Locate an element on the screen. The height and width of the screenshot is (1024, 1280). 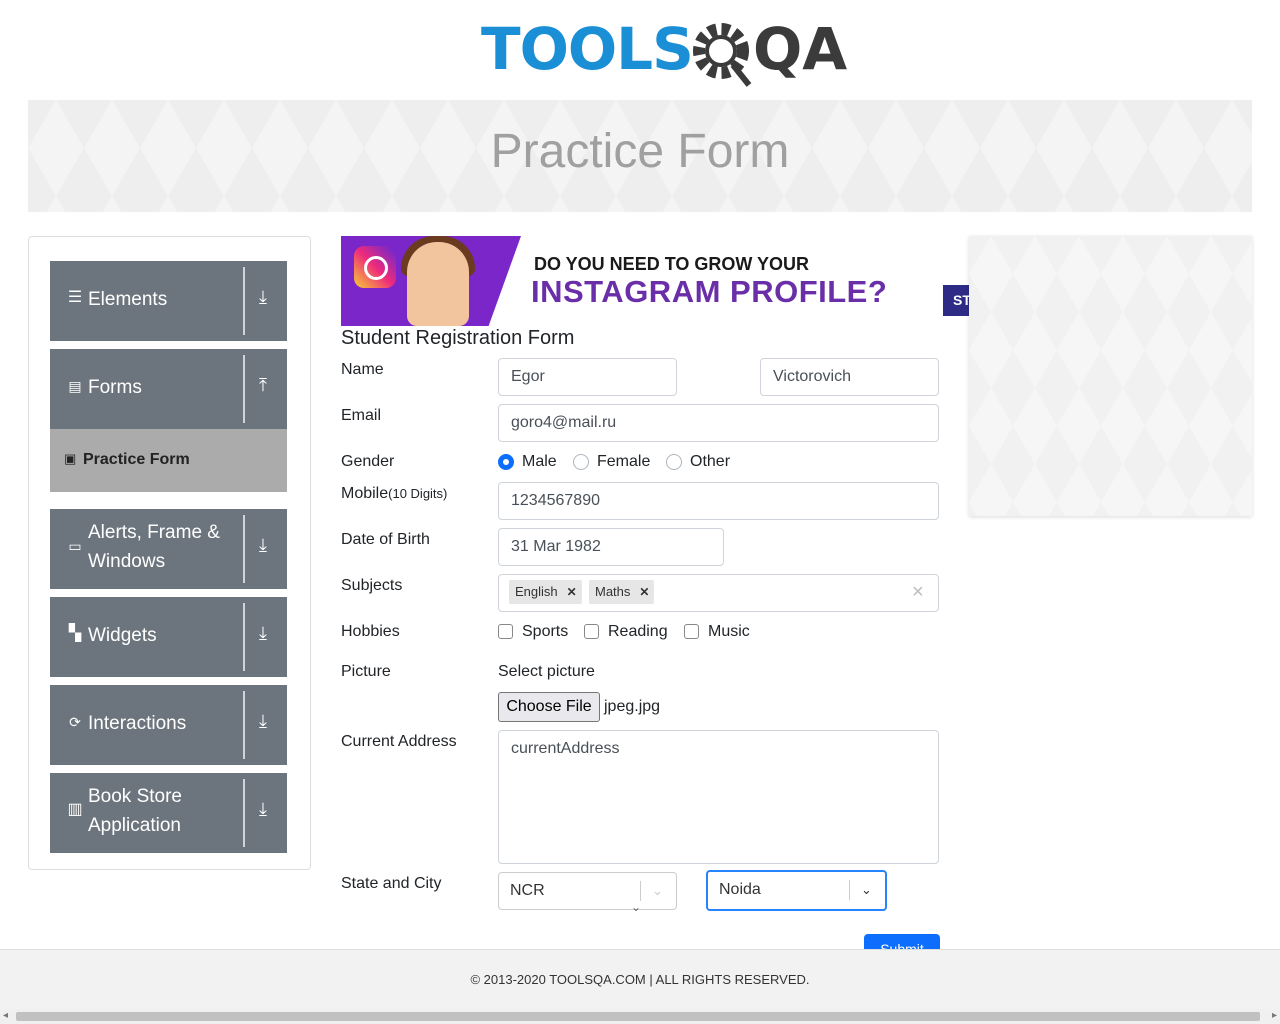
hobby-reading-checkbox is located at coordinates (591, 631).